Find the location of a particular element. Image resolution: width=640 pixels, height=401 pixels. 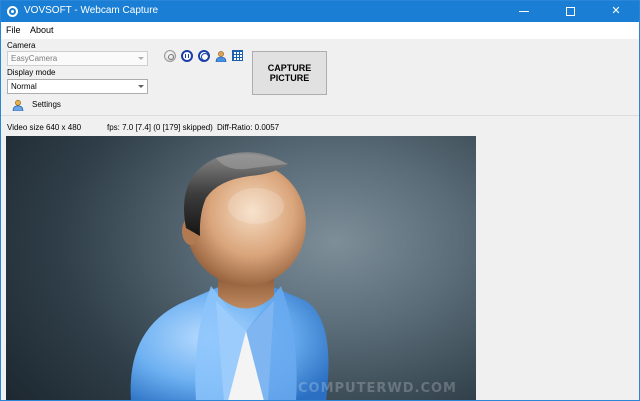

diff-ratio-status: Diff-Ratio: 0.0057 is located at coordinates (248, 127).